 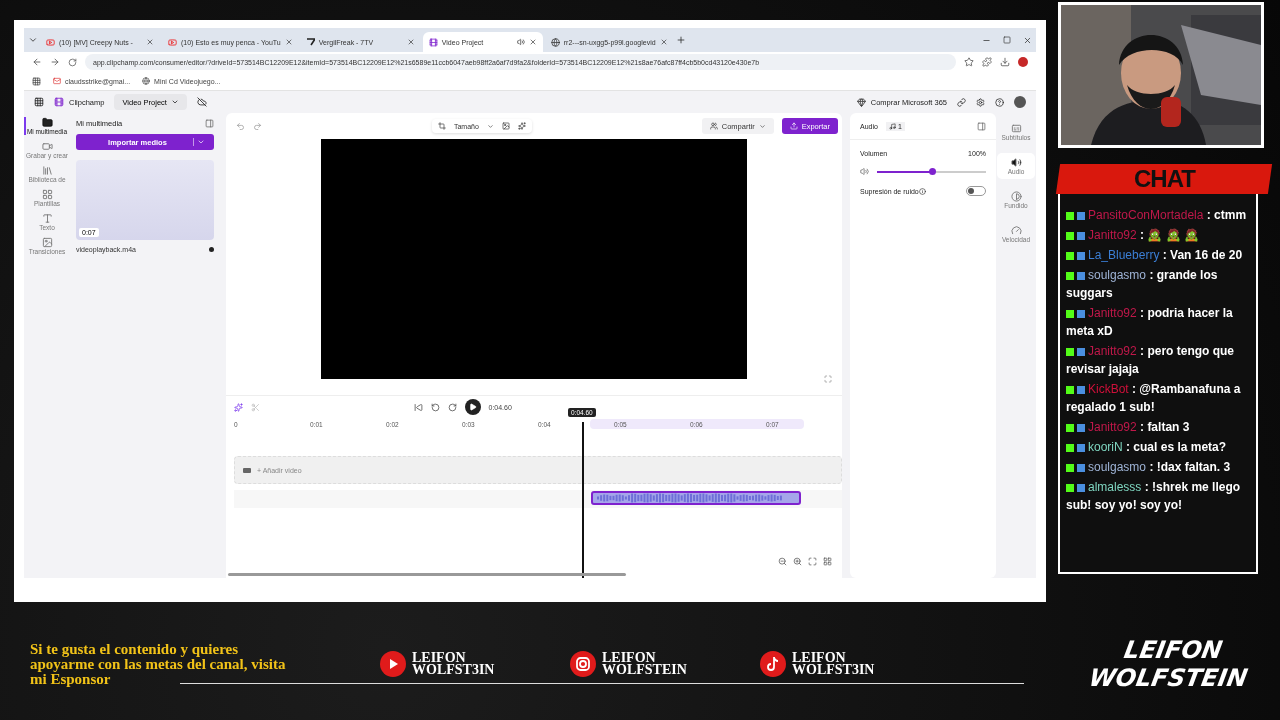 I want to click on upload-icon, so click(x=793, y=126).